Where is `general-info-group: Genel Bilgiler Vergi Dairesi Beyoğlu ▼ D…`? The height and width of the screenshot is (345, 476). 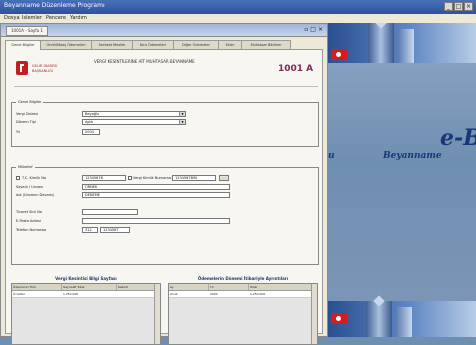 general-info-group: Genel Bilgiler Vergi Dairesi Beyoğlu ▼ D… is located at coordinates (165, 123).